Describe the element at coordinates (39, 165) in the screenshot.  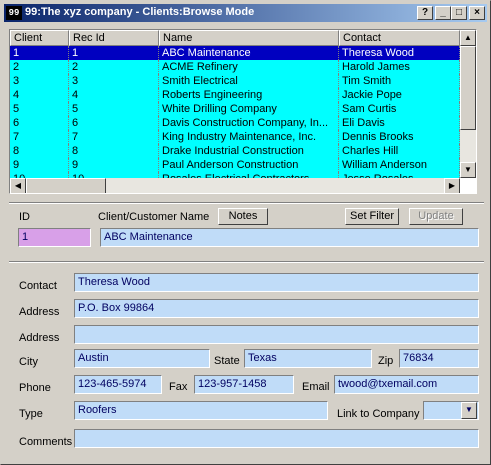
I see `table-cell-client: 9` at that location.